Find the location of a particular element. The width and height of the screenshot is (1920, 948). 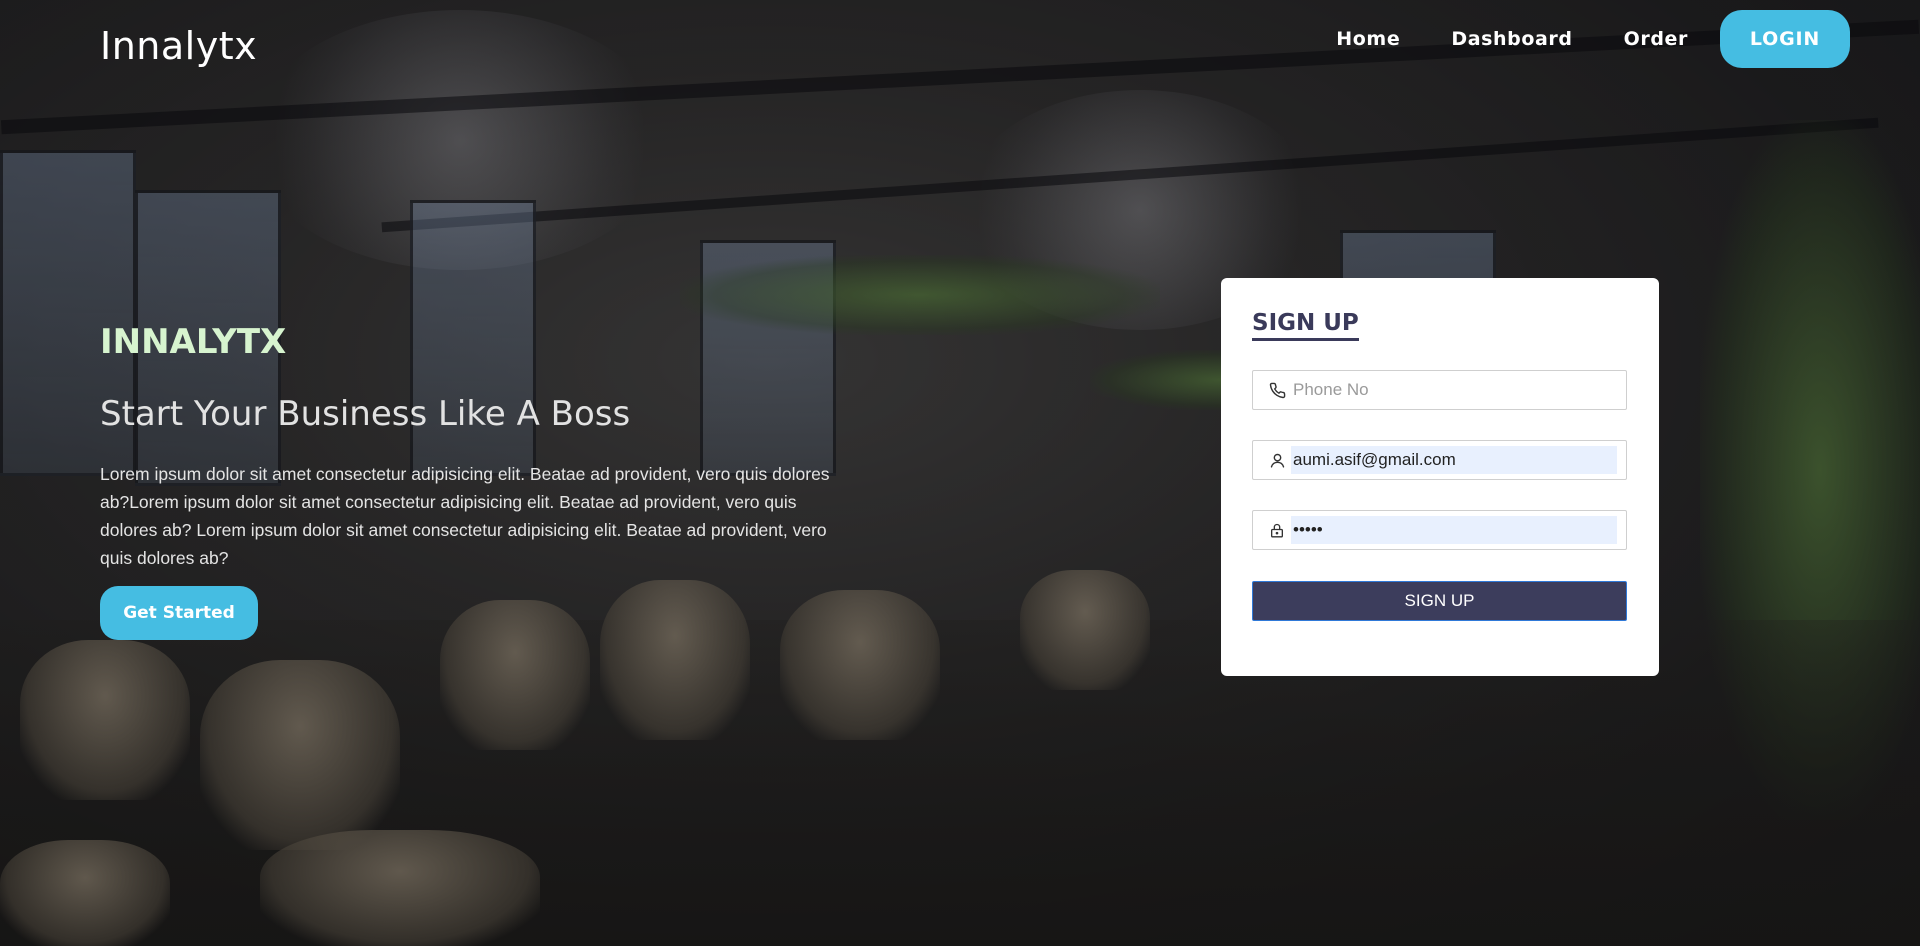

phone-input is located at coordinates (1454, 390).